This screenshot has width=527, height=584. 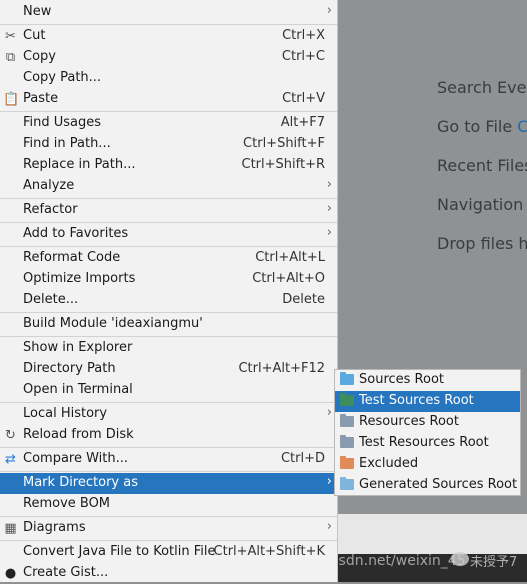 What do you see at coordinates (288, 278) in the screenshot?
I see `shortcut: Ctrl+Alt+O` at bounding box center [288, 278].